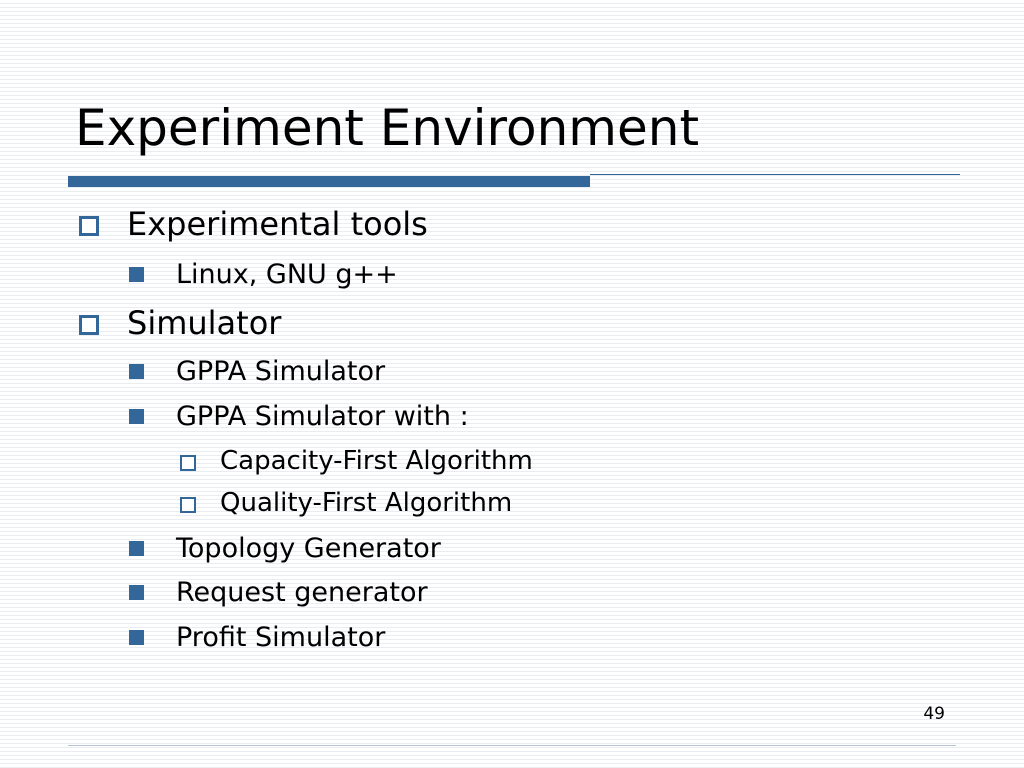 Image resolution: width=1024 pixels, height=768 pixels. I want to click on sub-bullet-profit-simulator: Profit Simulator, so click(257, 637).